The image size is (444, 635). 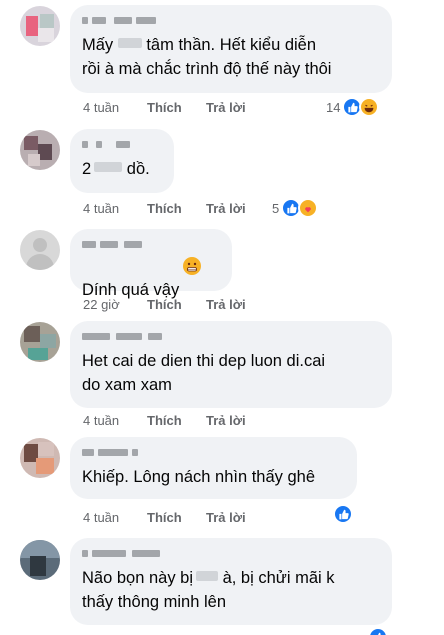 What do you see at coordinates (369, 107) in the screenshot?
I see `haha-icon` at bounding box center [369, 107].